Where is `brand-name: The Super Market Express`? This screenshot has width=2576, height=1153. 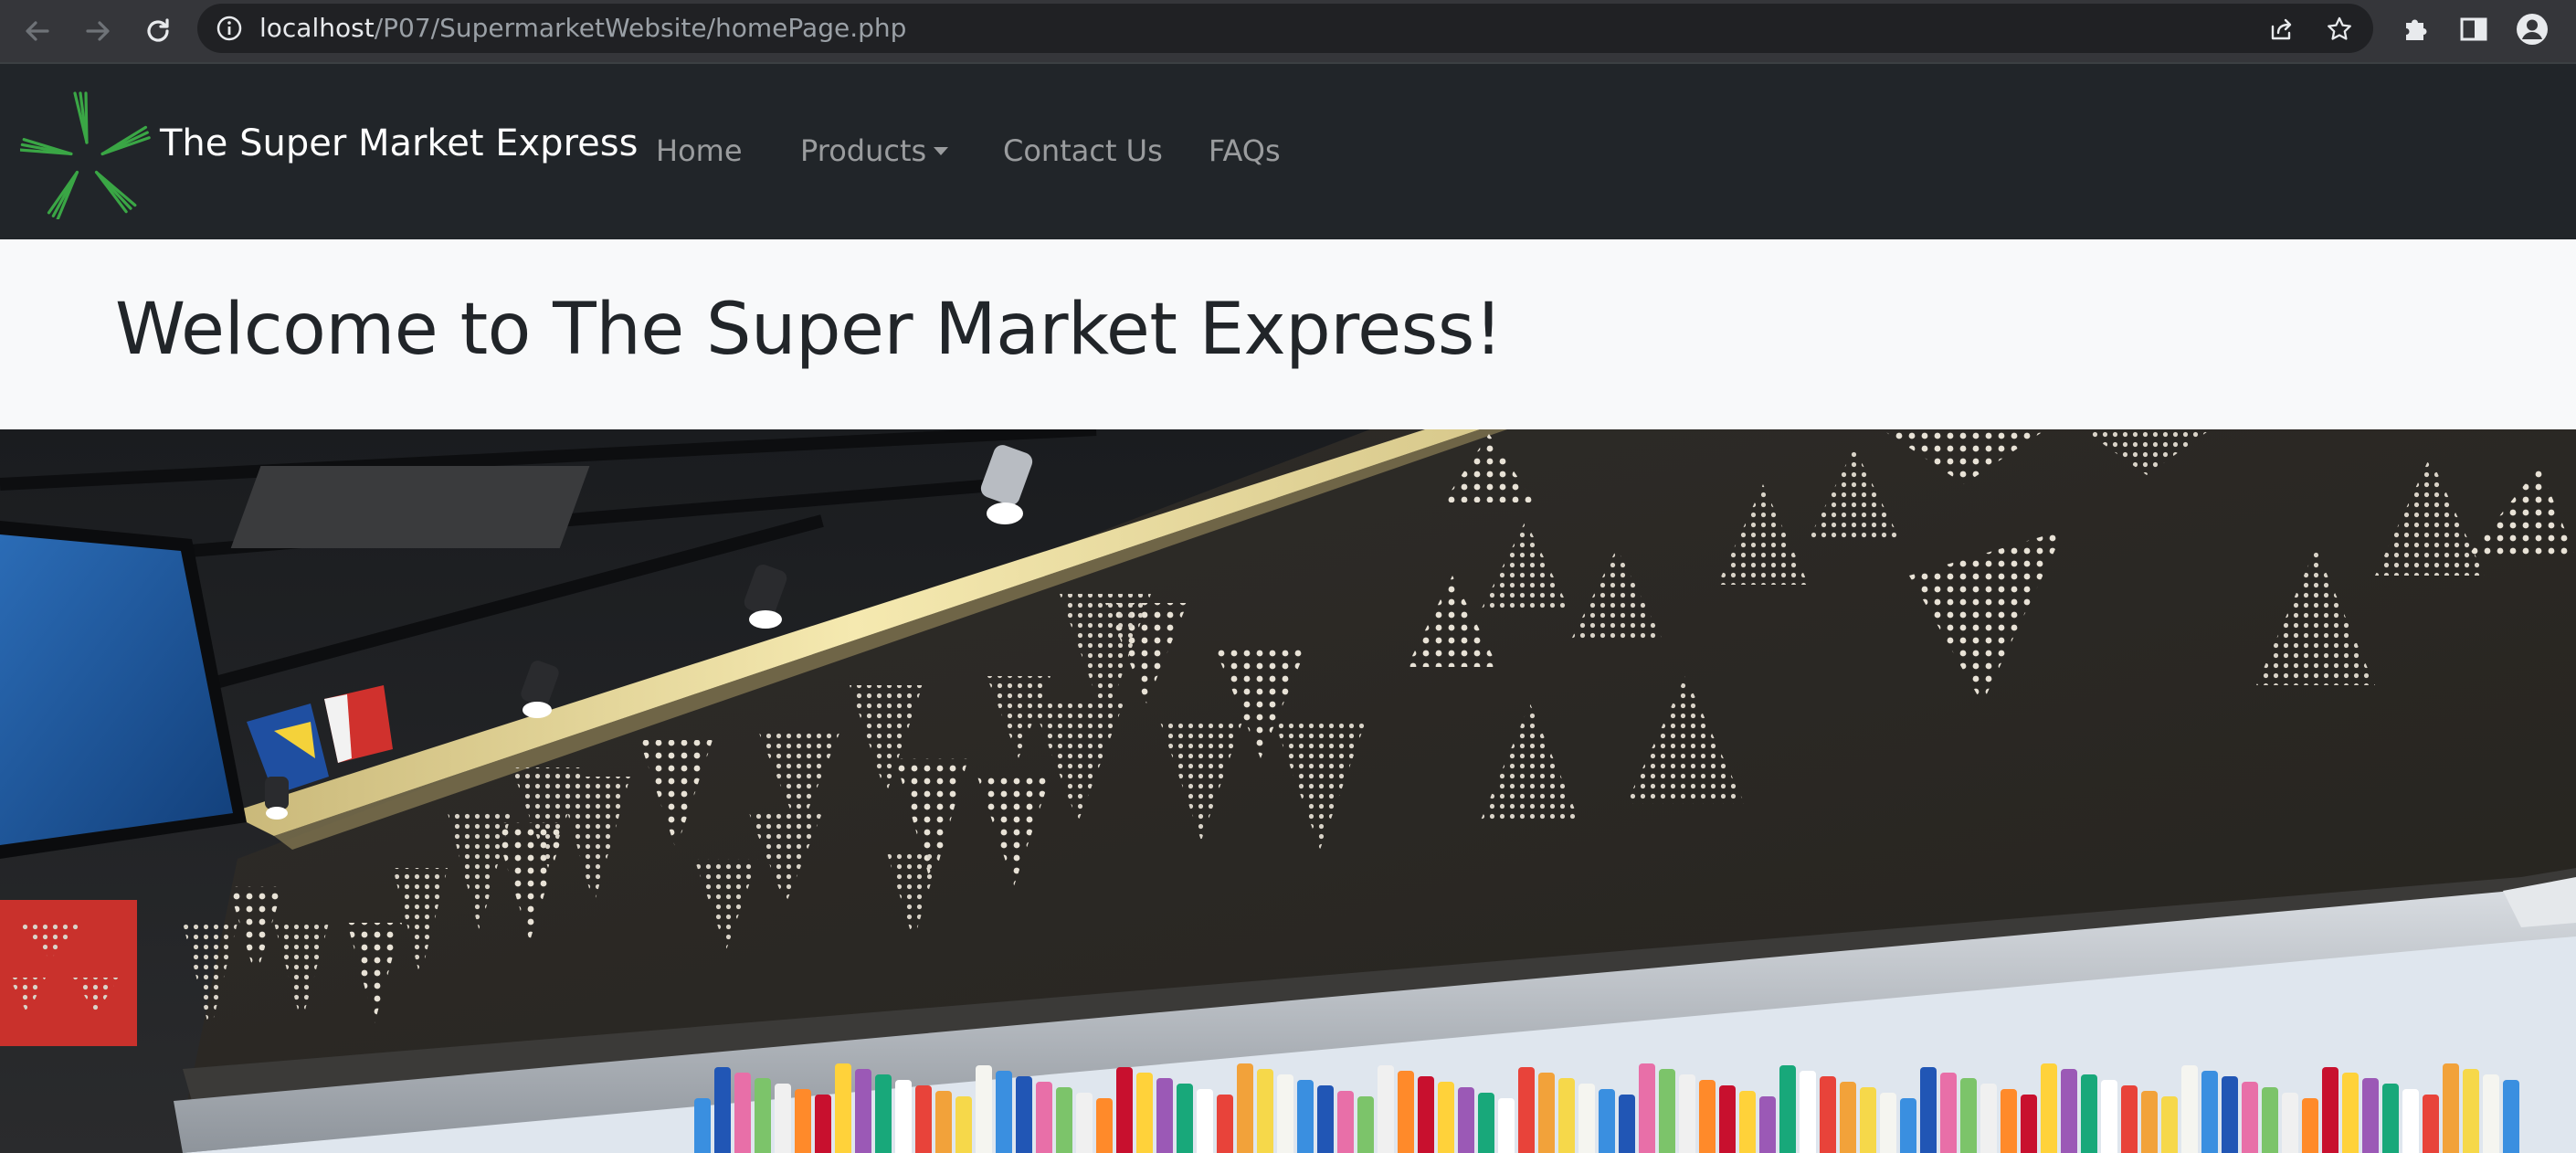 brand-name: The Super Market Express is located at coordinates (399, 143).